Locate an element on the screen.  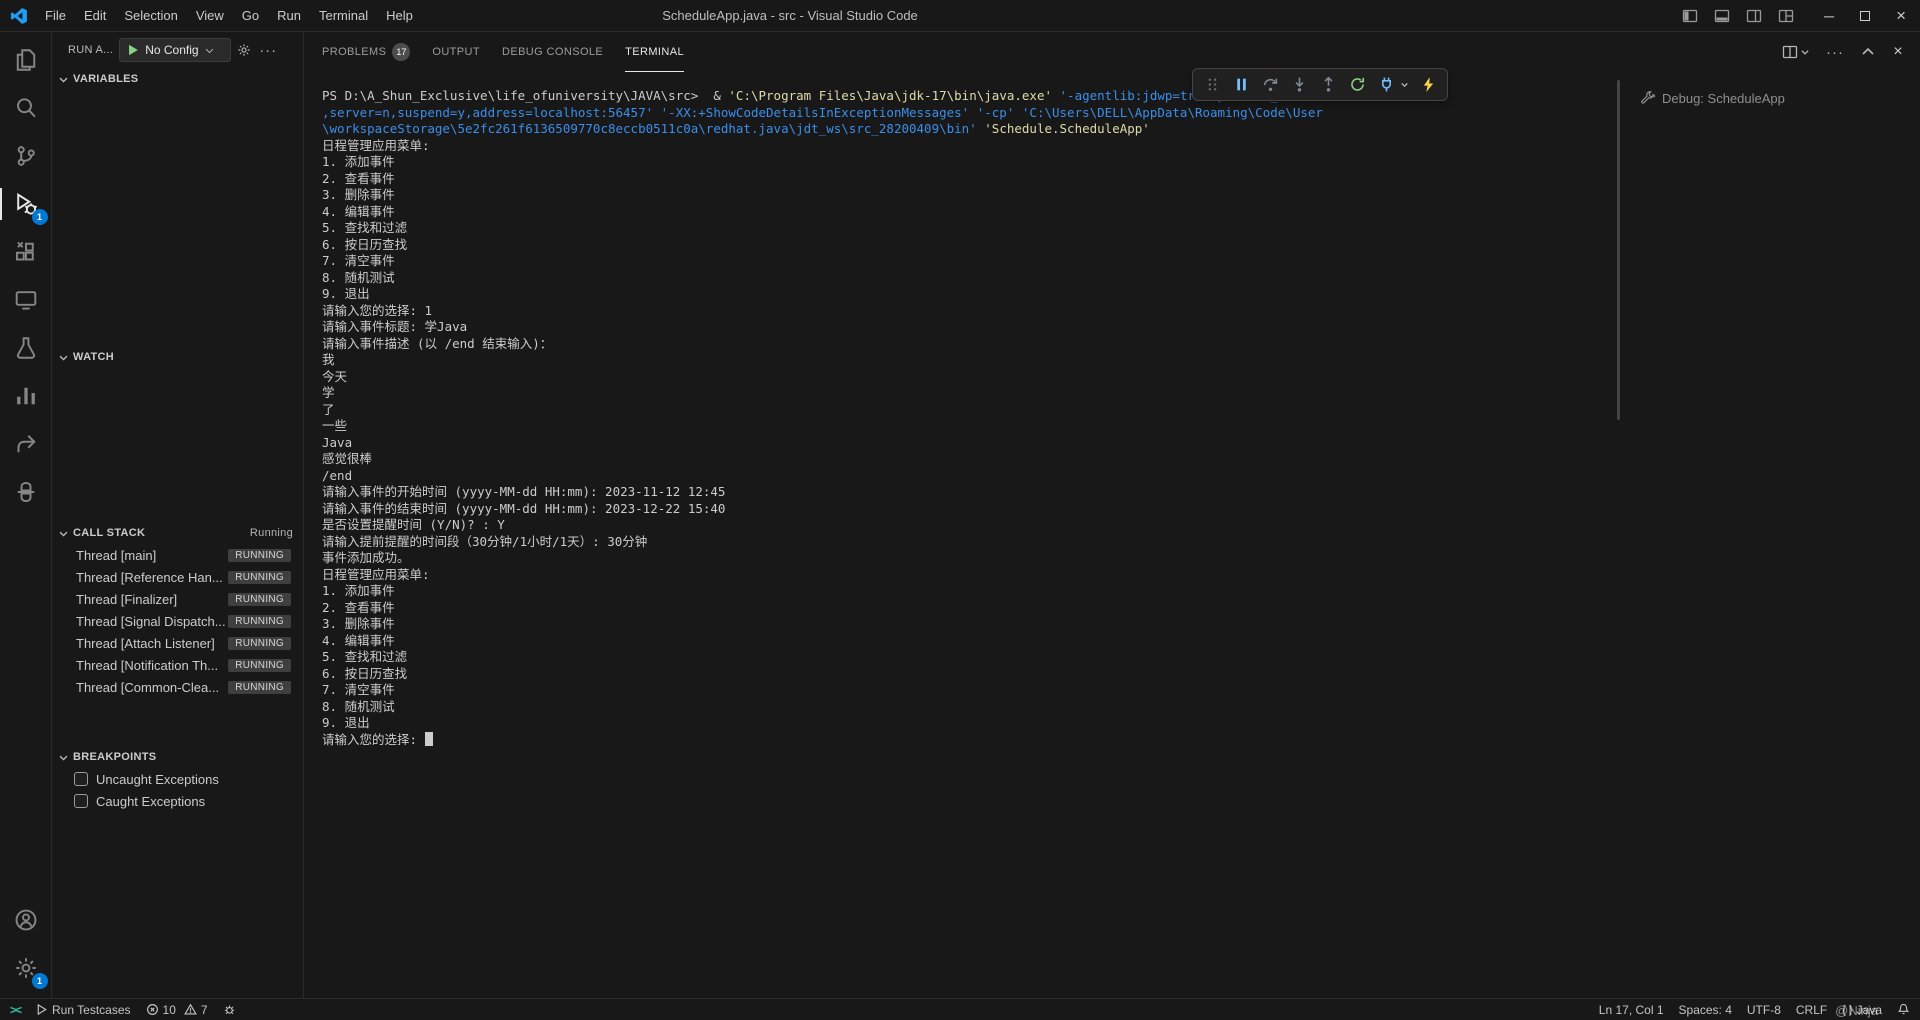
terminal-line: 7. 清空事件 is located at coordinates (358, 689).